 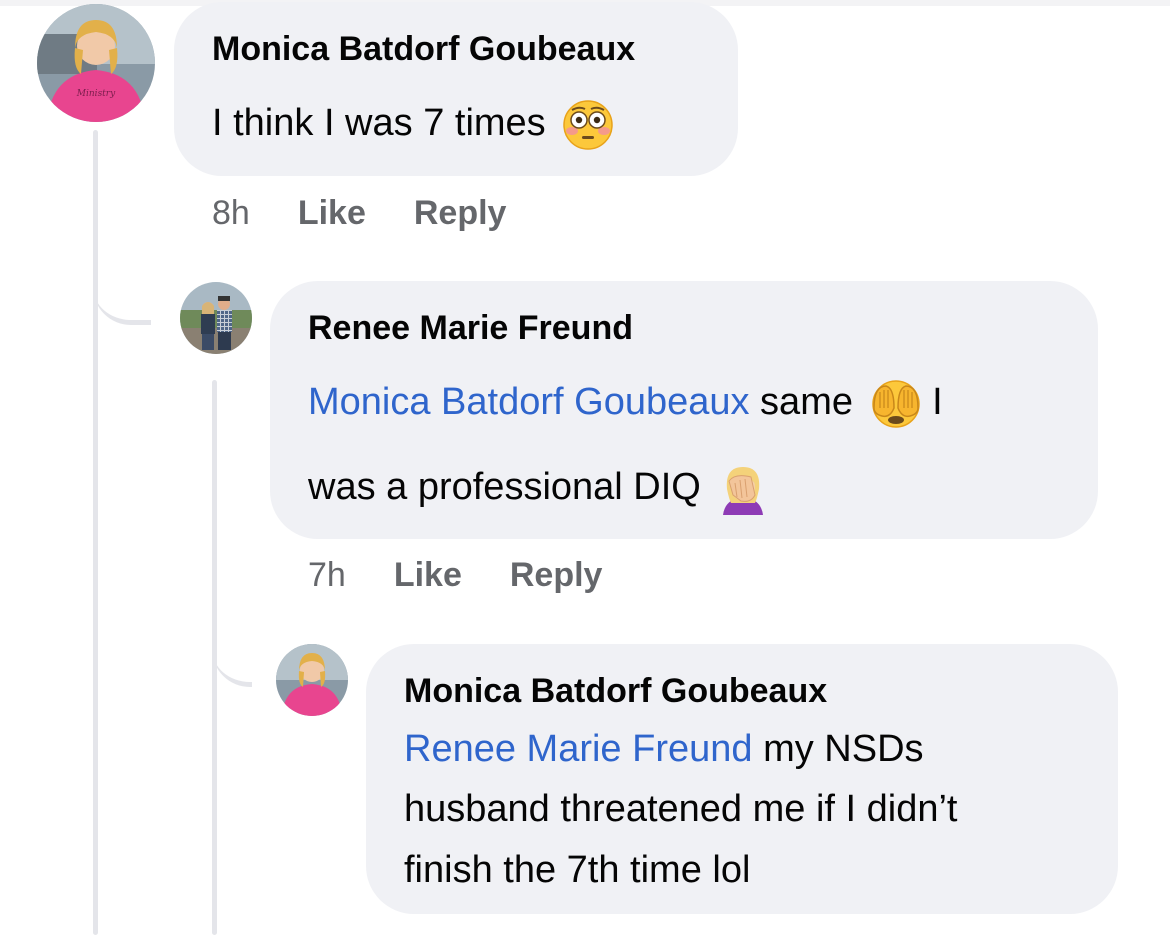 I want to click on comment-body-tail: I, so click(x=932, y=402).